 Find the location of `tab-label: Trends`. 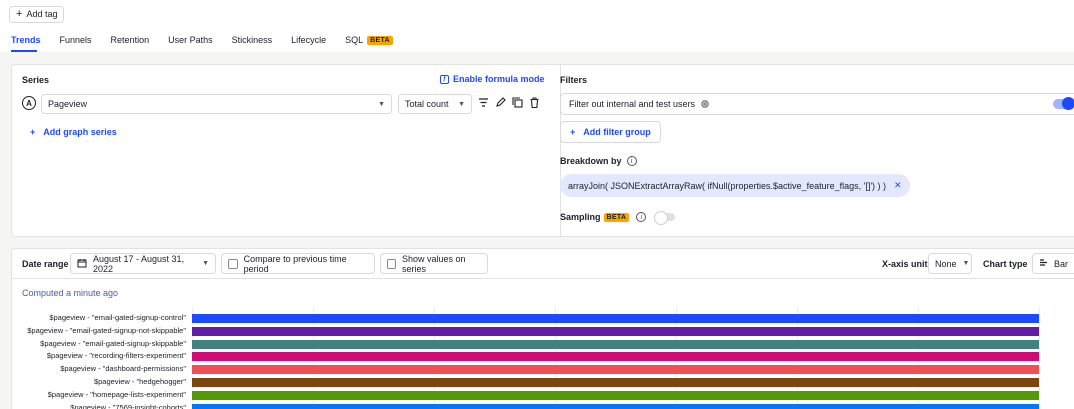

tab-label: Trends is located at coordinates (26, 40).